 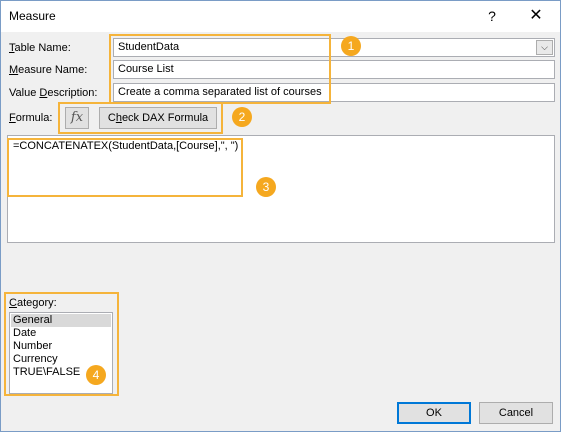 What do you see at coordinates (544, 47) in the screenshot?
I see `chevron-down-icon: ⌵` at bounding box center [544, 47].